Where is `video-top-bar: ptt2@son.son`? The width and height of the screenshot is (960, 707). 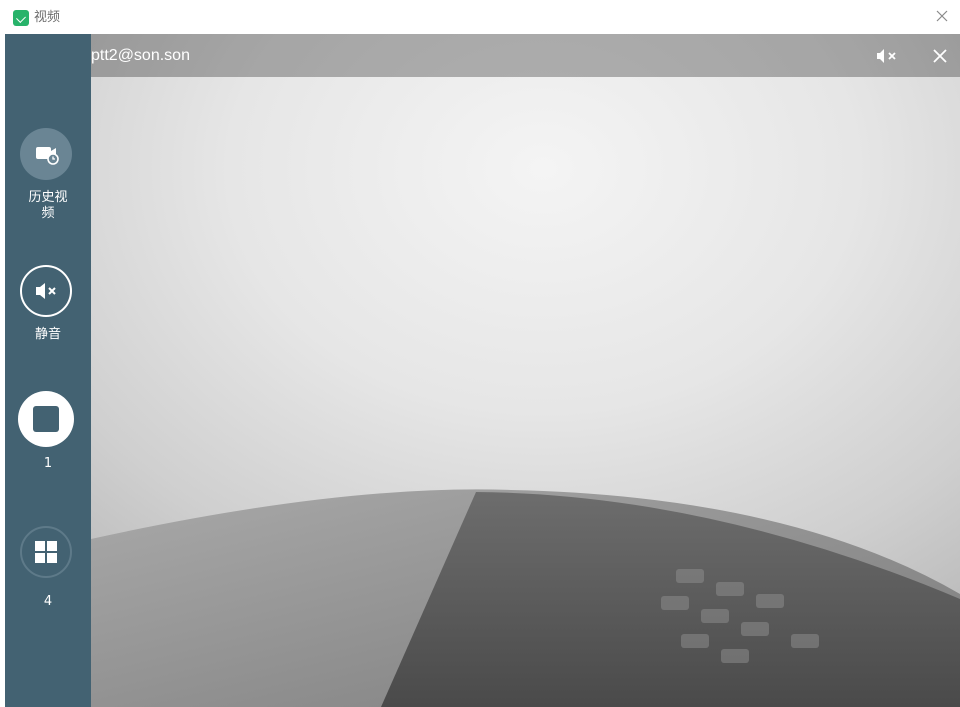 video-top-bar: ptt2@son.son is located at coordinates (525, 55).